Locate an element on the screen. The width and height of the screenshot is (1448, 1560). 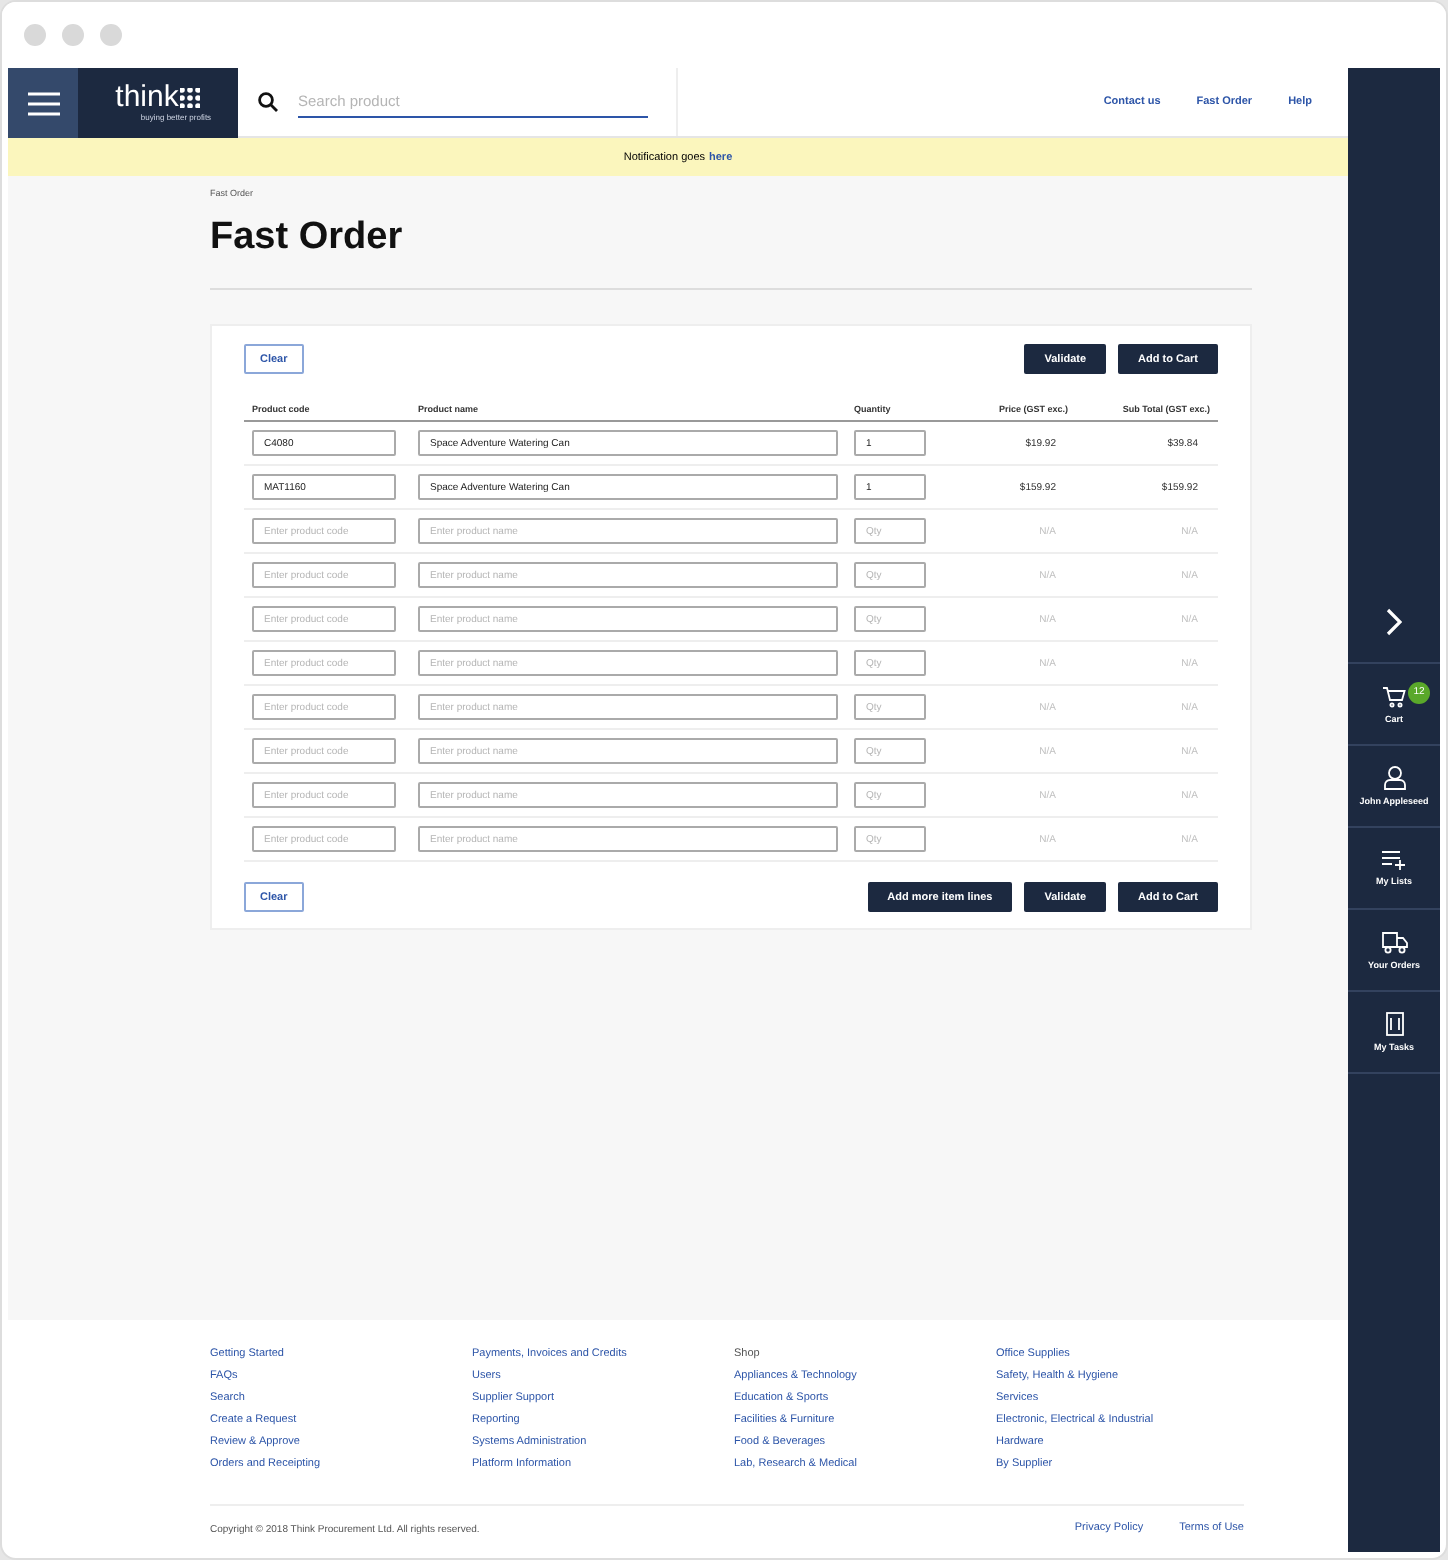
menu-icon is located at coordinates (43, 103).